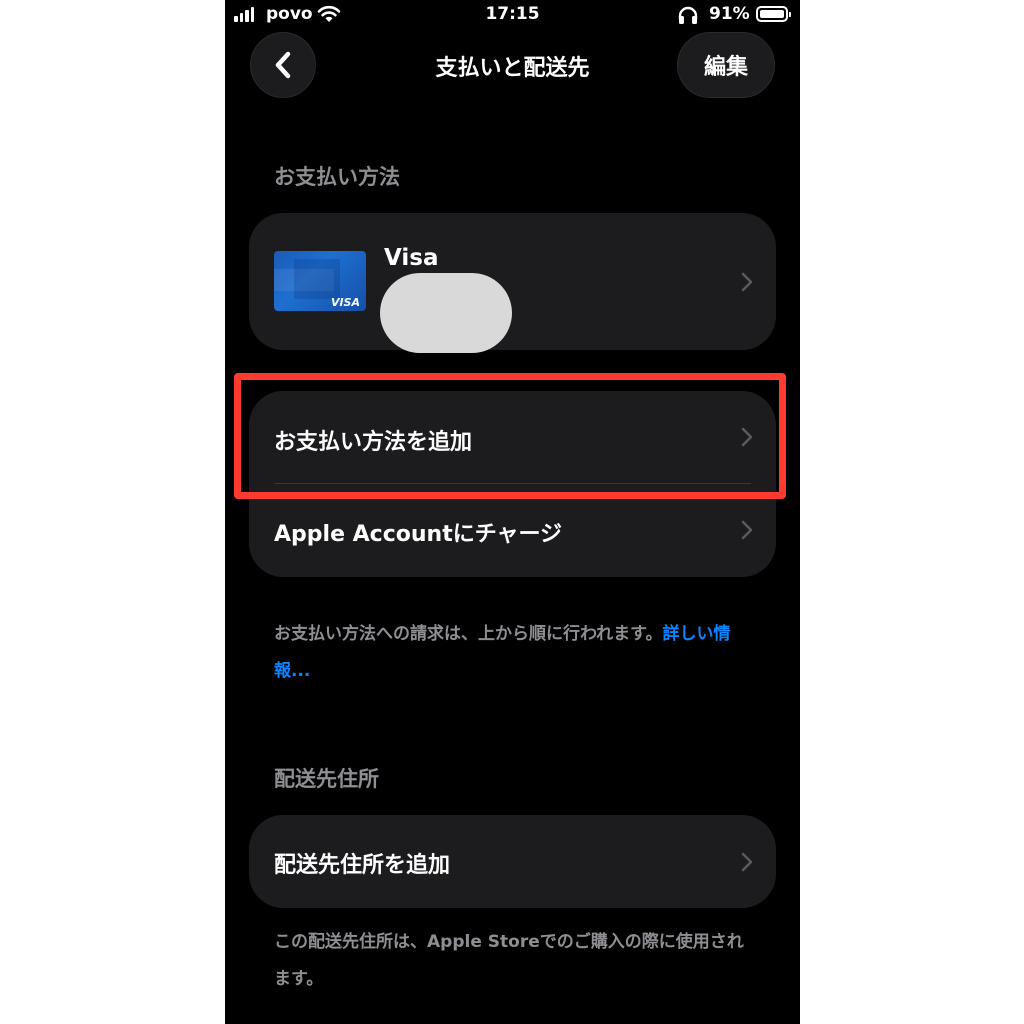 This screenshot has width=1024, height=1024. What do you see at coordinates (446, 313) in the screenshot?
I see `redacted-card-number` at bounding box center [446, 313].